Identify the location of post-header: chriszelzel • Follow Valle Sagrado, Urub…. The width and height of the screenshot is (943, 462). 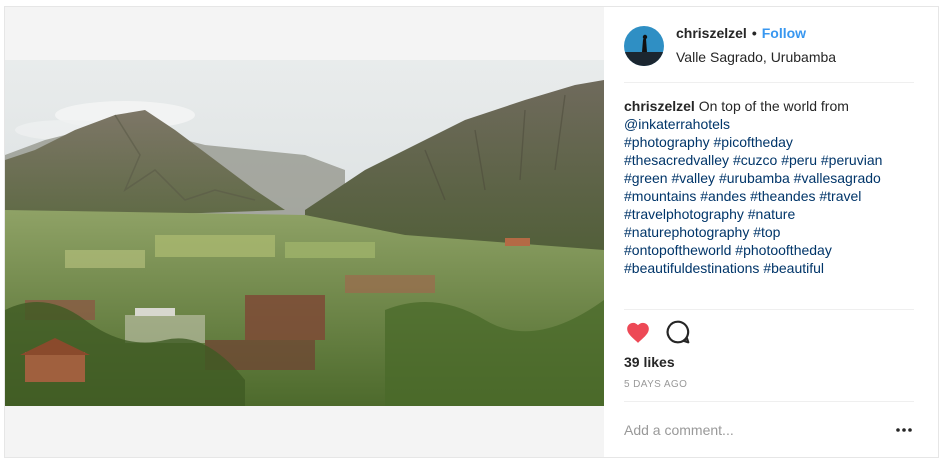
(769, 45).